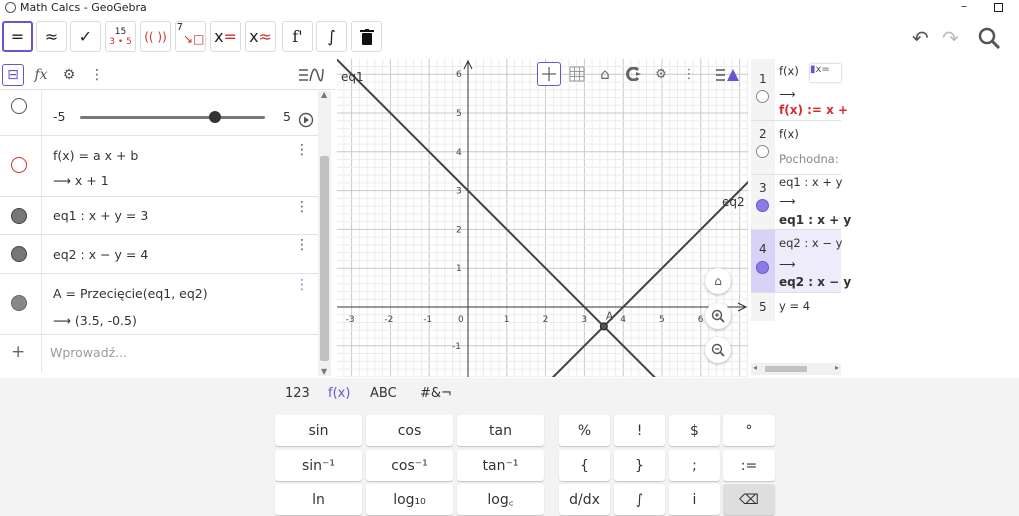  I want to click on tab-letters: ABC, so click(383, 393).